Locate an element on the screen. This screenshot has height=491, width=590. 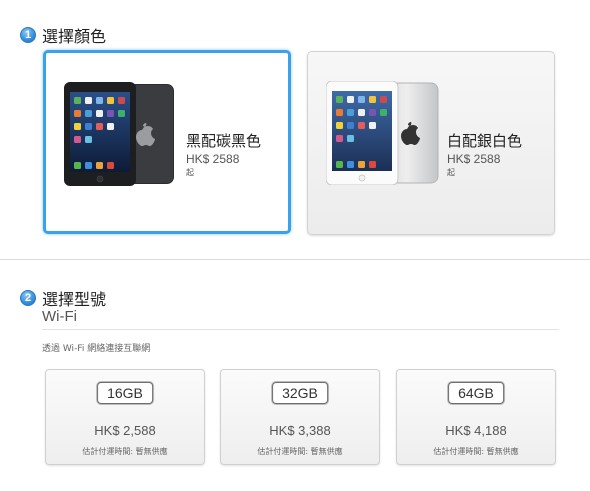
capacity-label: 32GB is located at coordinates (300, 393).